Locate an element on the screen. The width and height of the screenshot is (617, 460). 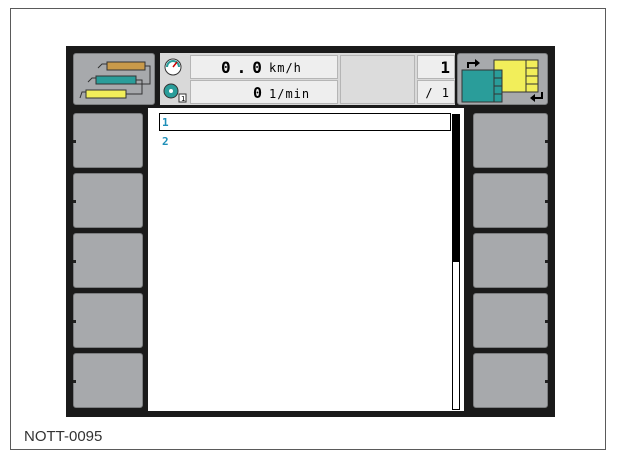
speedometer-icon is located at coordinates (173, 66).